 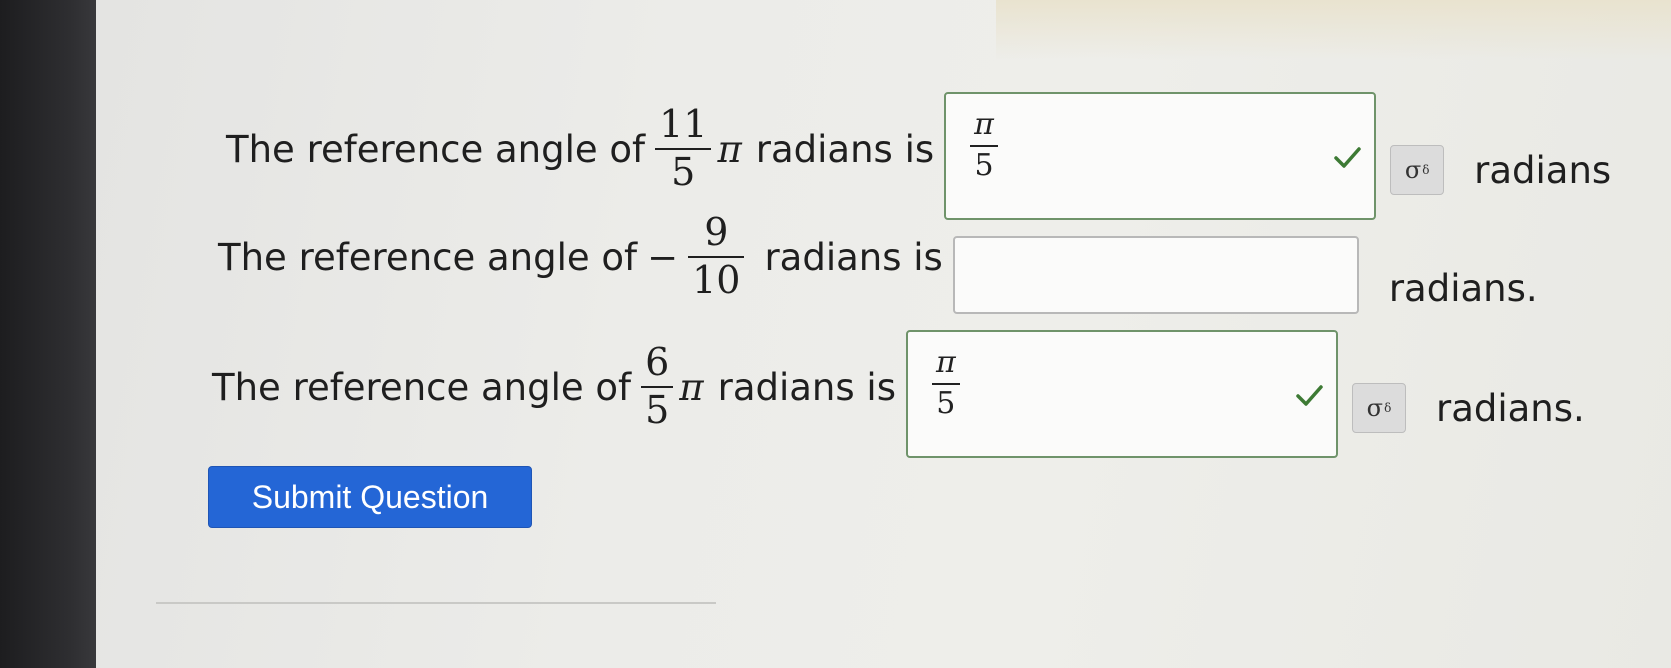 What do you see at coordinates (436, 603) in the screenshot?
I see `divider` at bounding box center [436, 603].